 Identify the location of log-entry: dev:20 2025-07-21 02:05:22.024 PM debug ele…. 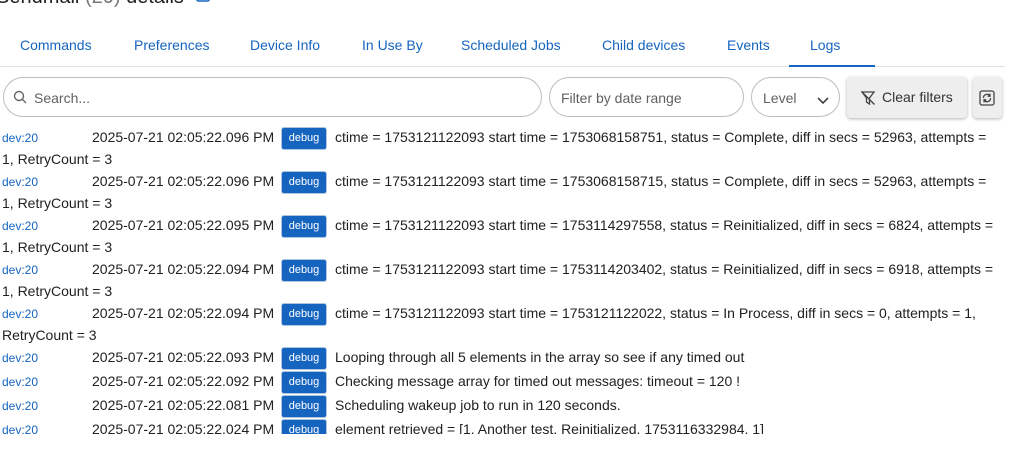
(500, 426).